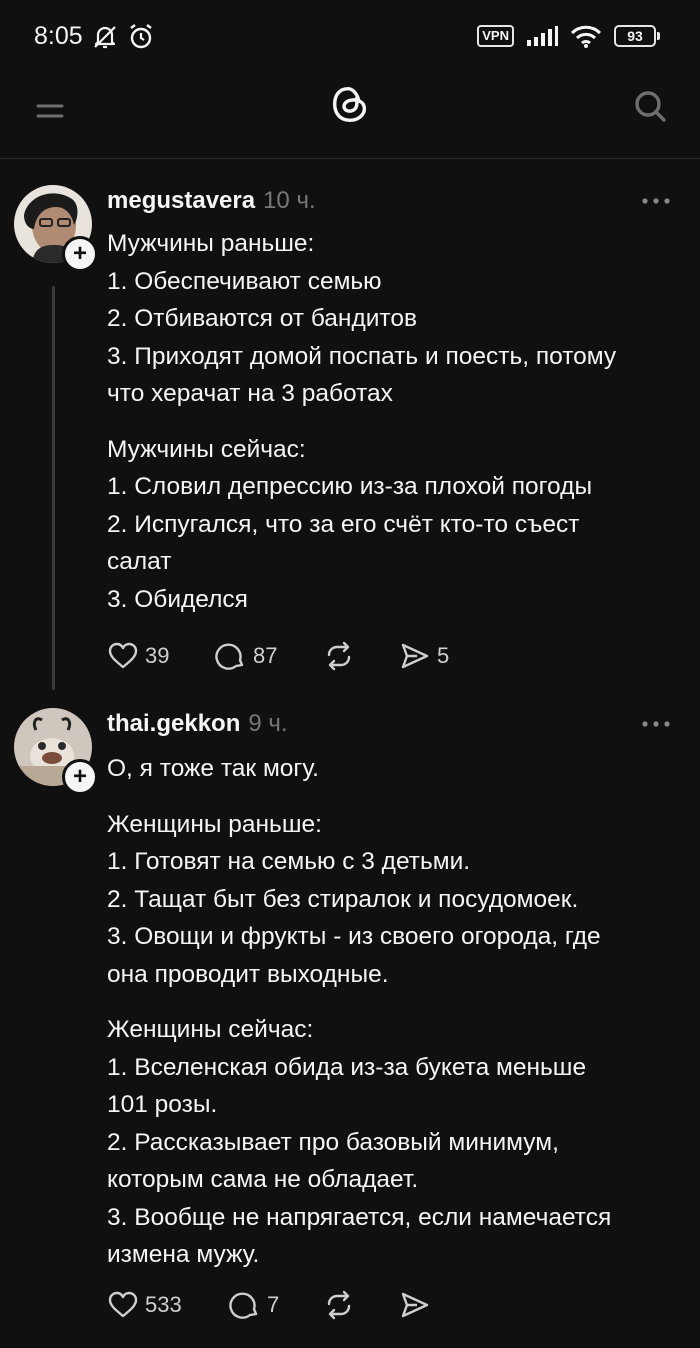 The height and width of the screenshot is (1348, 700). What do you see at coordinates (214, 824) in the screenshot?
I see `post-line: Женщины раньше:` at bounding box center [214, 824].